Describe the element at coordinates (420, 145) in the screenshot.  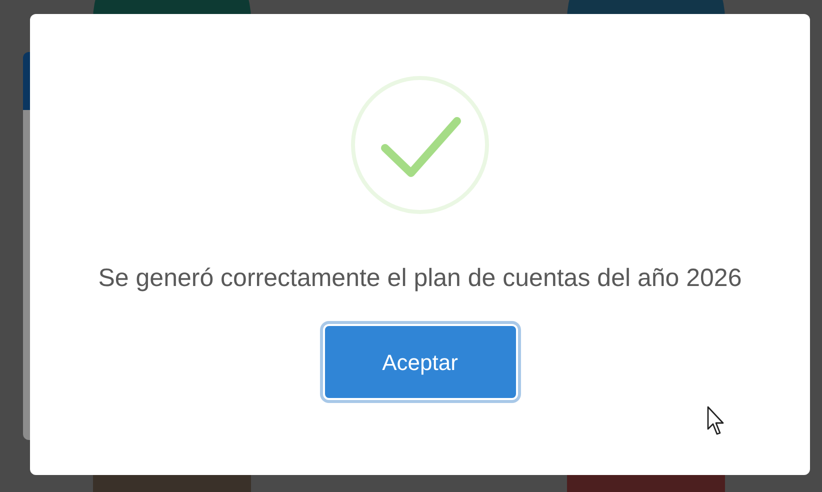
I see `success-check-icon` at that location.